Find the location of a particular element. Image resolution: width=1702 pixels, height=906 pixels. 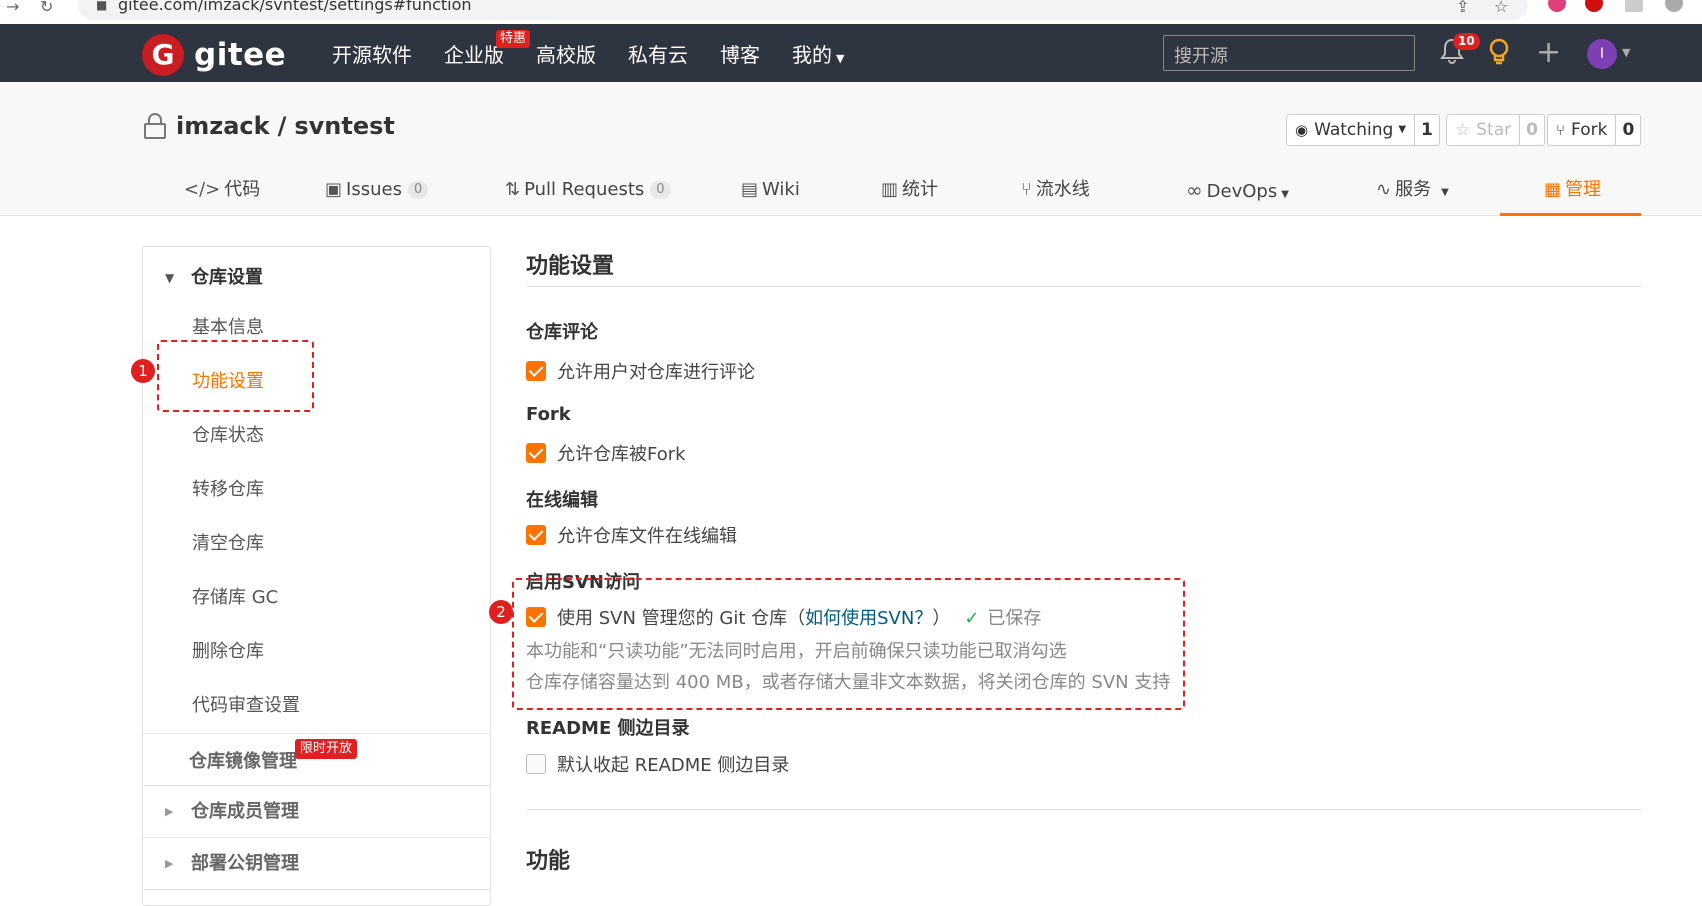

repo-title: imzack / svntest is located at coordinates (269, 126).